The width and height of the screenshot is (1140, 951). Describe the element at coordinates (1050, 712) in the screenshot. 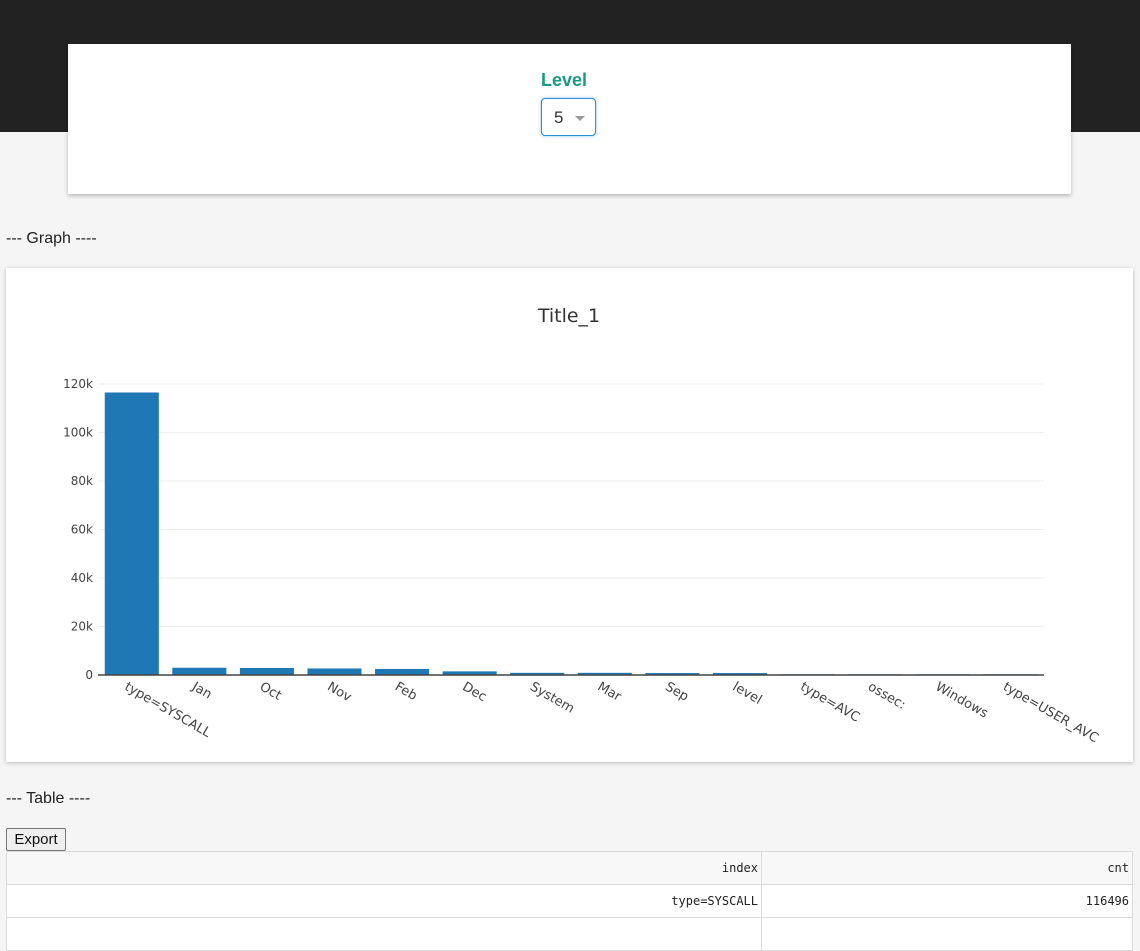

I see `x-tick-label: type=USER_AVC` at that location.